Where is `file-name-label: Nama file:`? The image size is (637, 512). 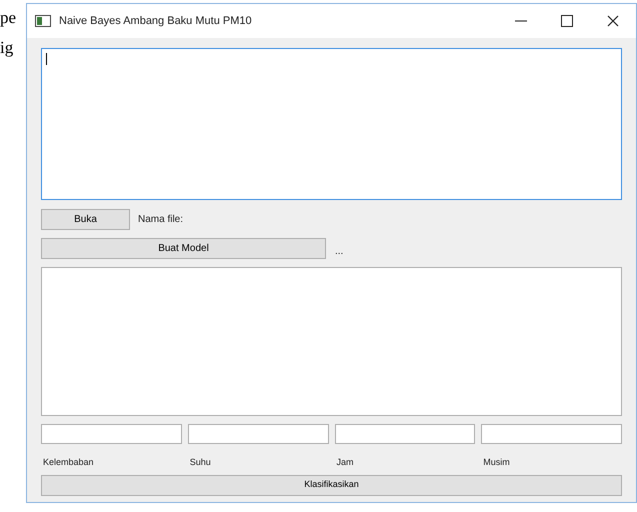
file-name-label: Nama file: is located at coordinates (161, 220).